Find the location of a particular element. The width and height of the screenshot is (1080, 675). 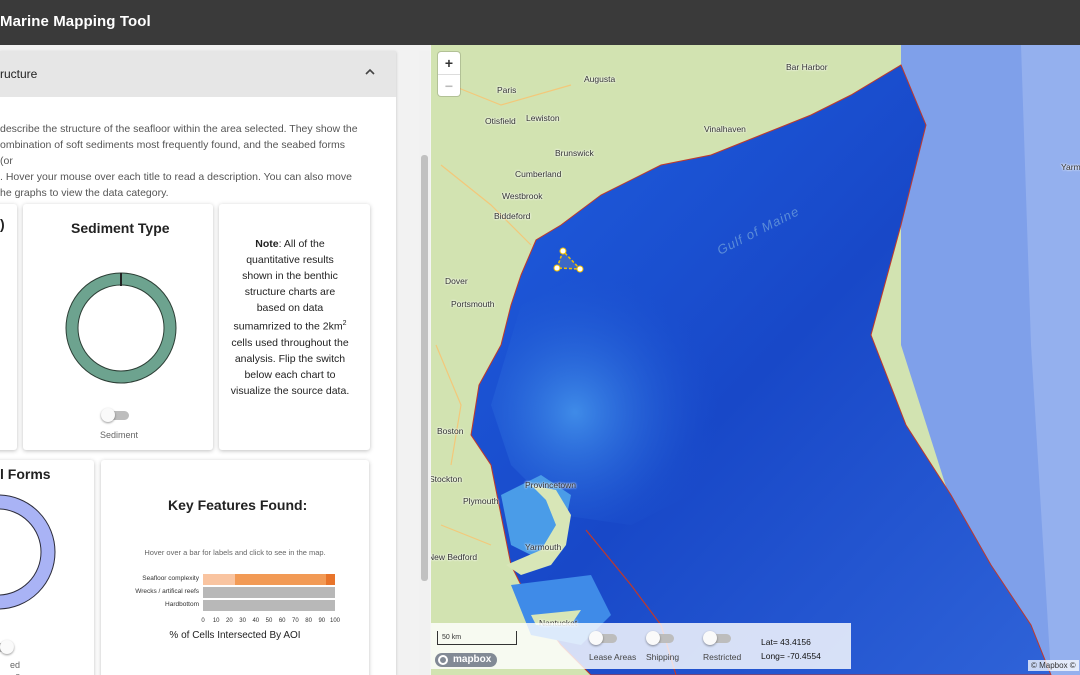

map-label-vinalhaven: Vinalhaven is located at coordinates (725, 129).